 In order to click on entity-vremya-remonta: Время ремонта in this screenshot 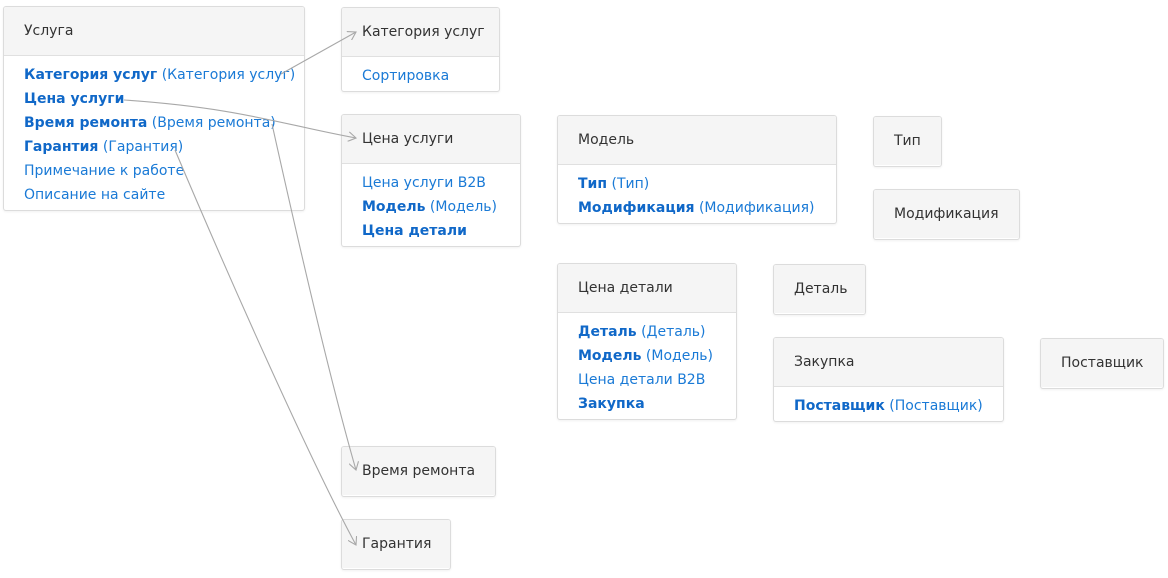, I will do `click(418, 471)`.